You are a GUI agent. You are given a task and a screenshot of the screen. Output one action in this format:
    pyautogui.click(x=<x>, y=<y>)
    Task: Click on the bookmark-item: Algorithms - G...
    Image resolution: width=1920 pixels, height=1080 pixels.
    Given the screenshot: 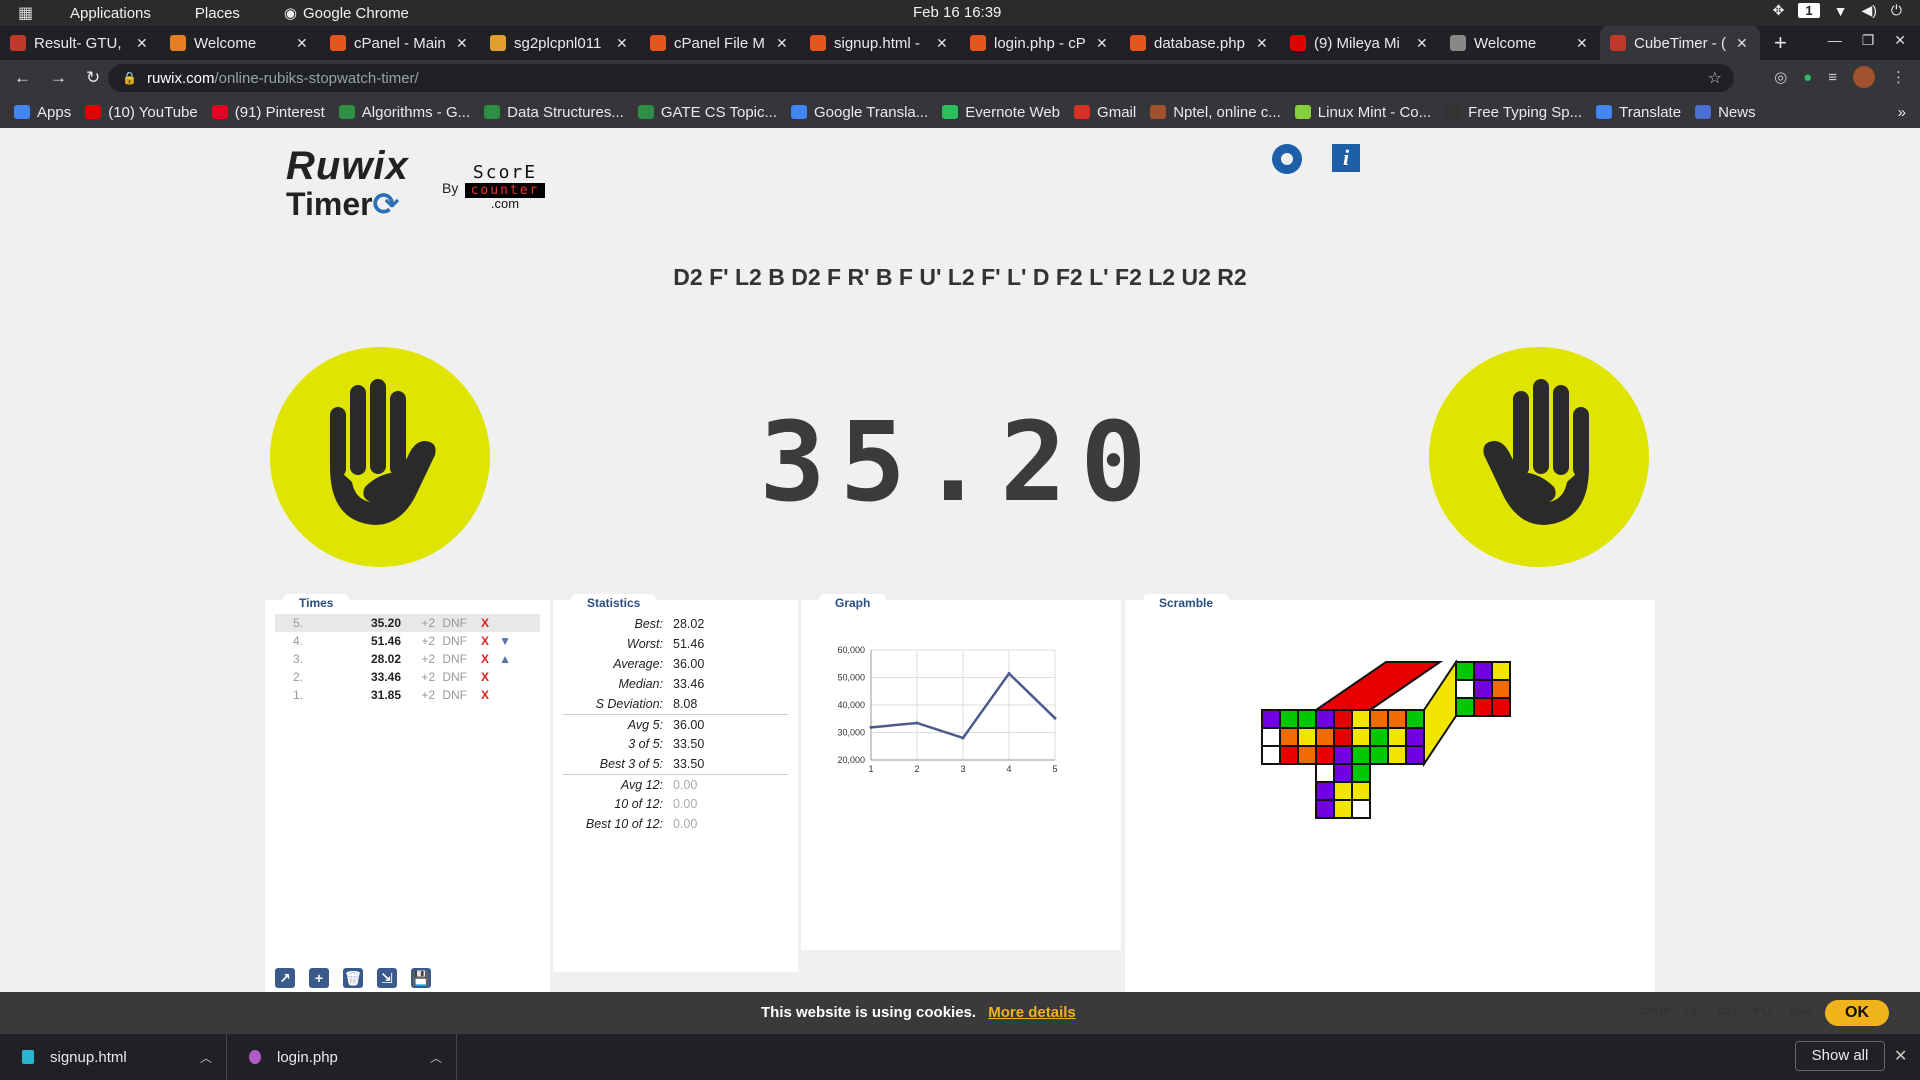 What is the action you would take?
    pyautogui.click(x=404, y=112)
    